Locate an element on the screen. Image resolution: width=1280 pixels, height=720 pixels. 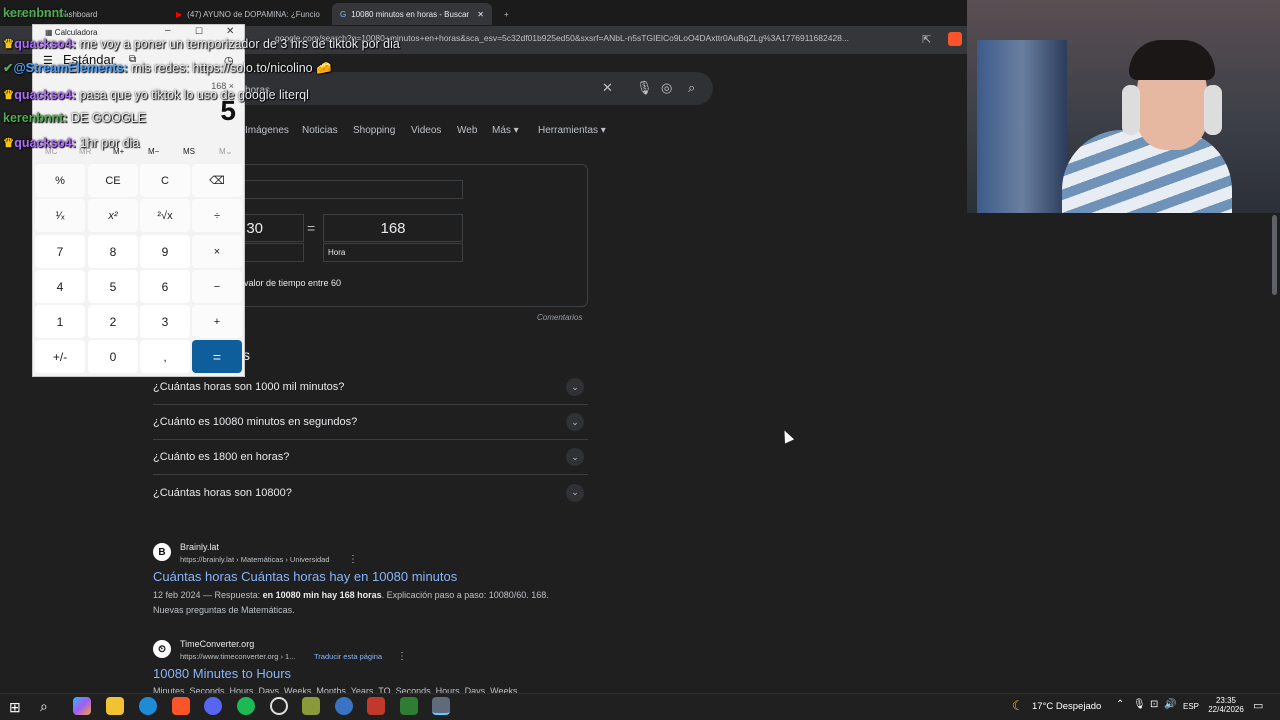
tab-shopping: Shopping is located at coordinates (374, 130).